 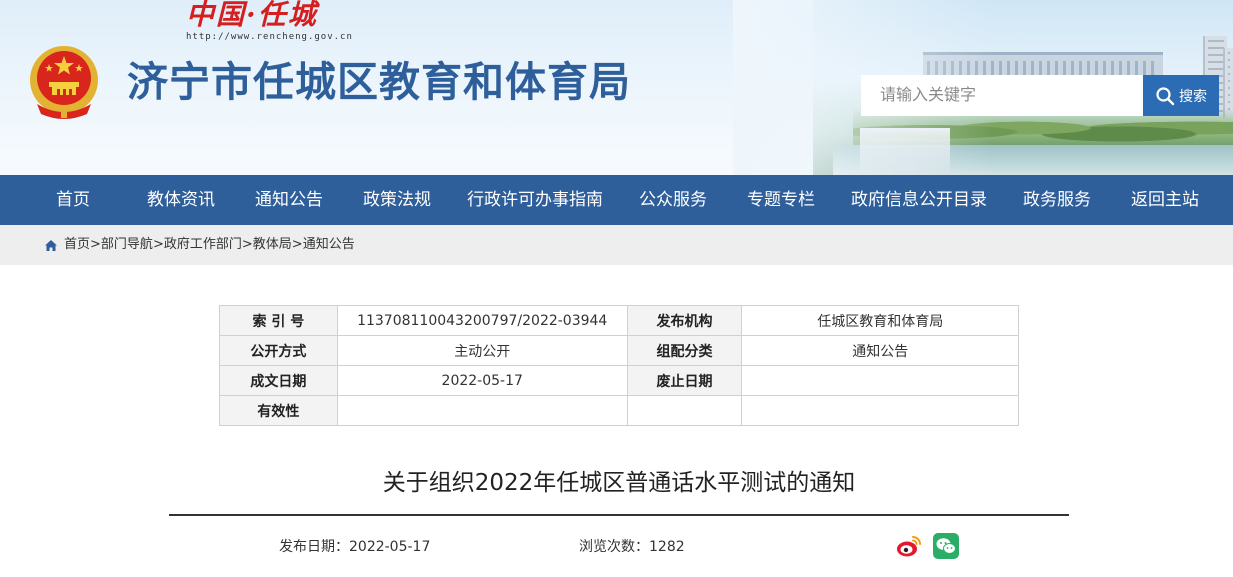 What do you see at coordinates (397, 200) in the screenshot?
I see `nav-item-policies: 政策法规` at bounding box center [397, 200].